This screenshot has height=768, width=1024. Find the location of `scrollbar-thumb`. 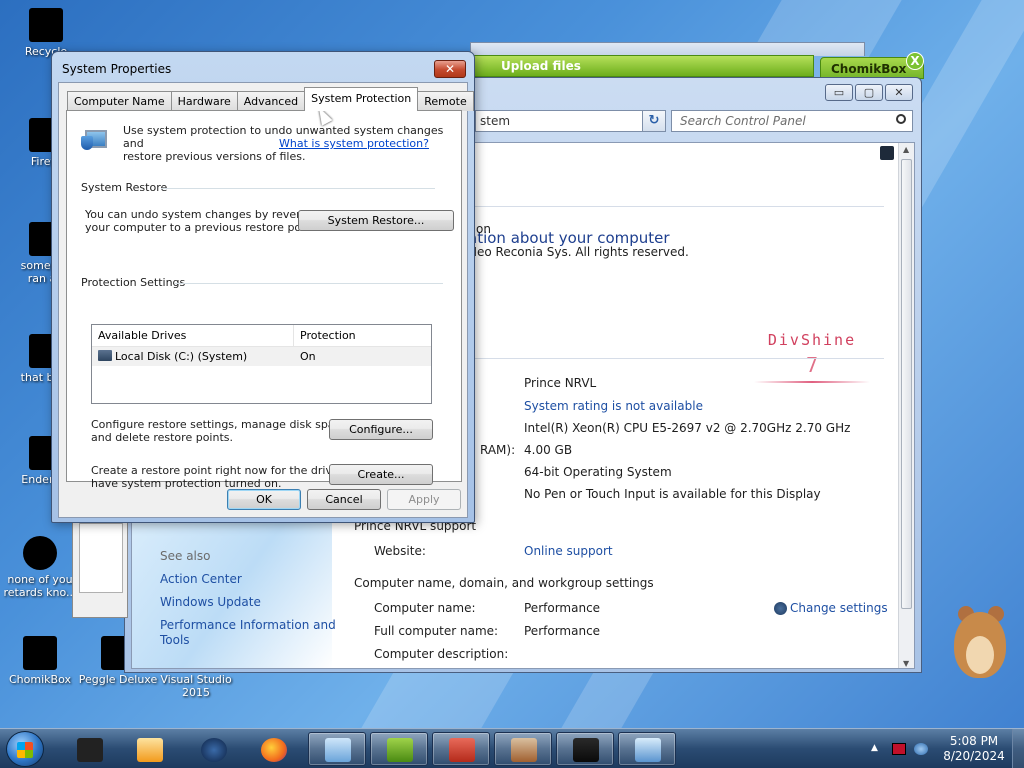

scrollbar-thumb is located at coordinates (906, 384).